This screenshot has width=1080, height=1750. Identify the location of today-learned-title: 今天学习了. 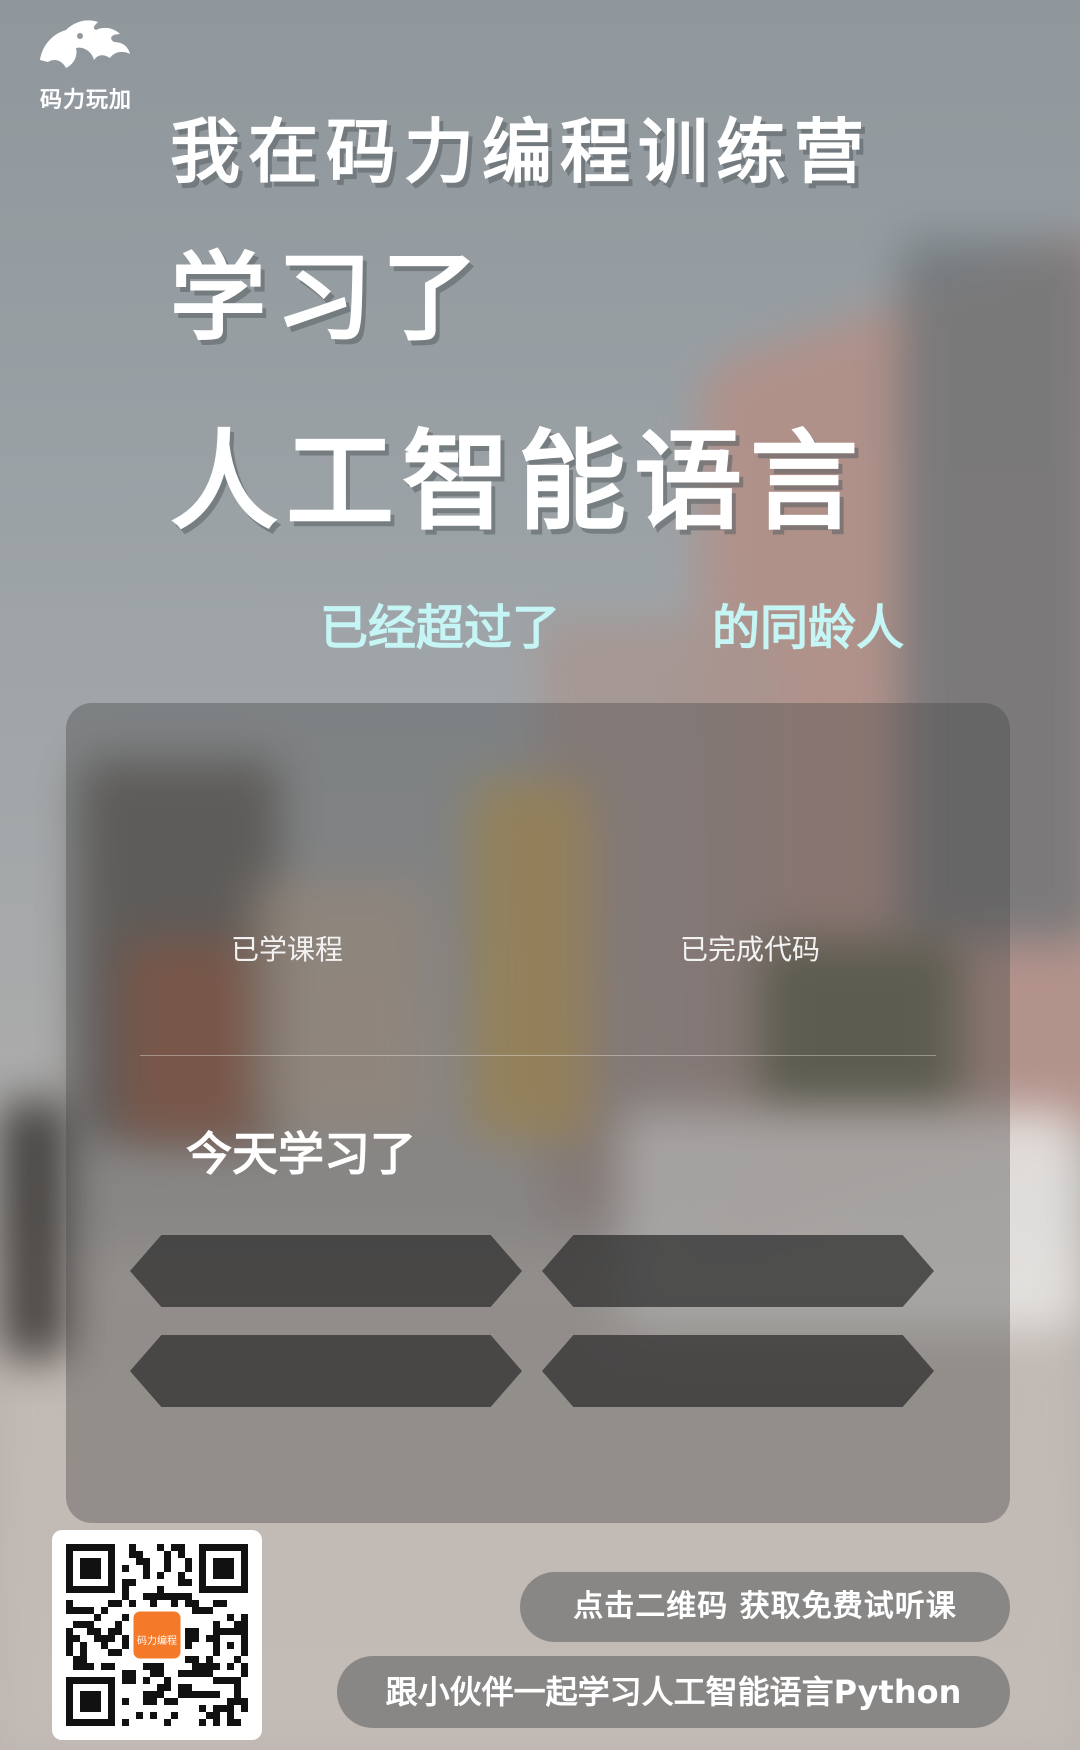
(301, 1154).